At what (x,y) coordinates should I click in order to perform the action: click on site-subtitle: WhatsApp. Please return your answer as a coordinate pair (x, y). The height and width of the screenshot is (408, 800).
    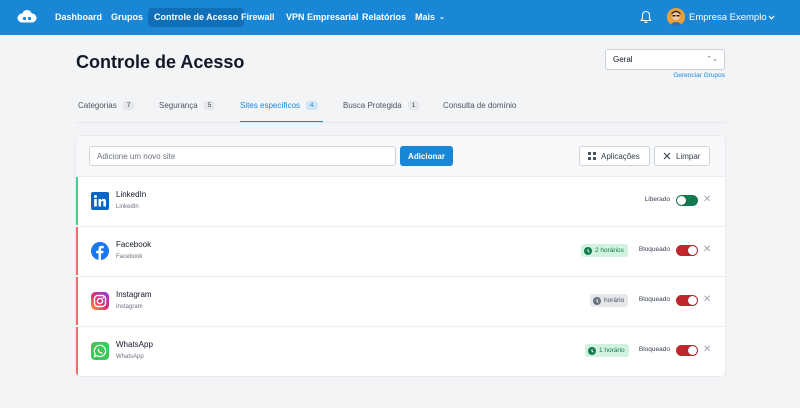
    Looking at the image, I should click on (130, 357).